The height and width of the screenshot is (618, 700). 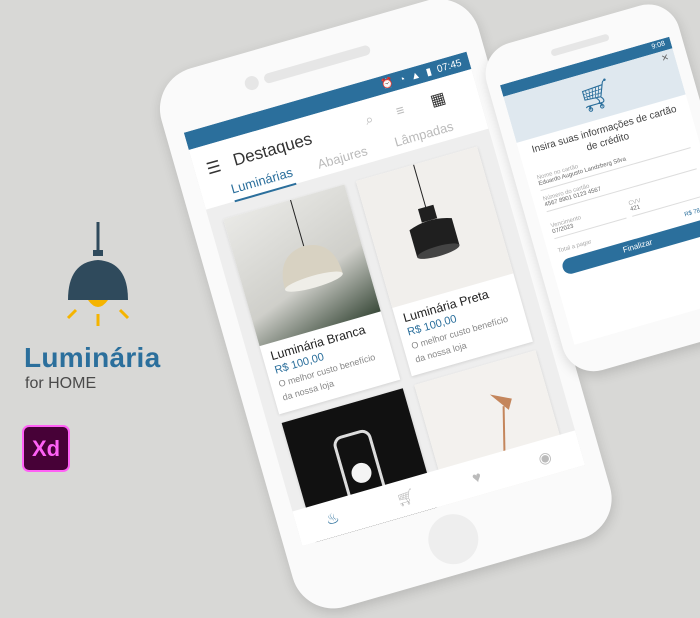 What do you see at coordinates (252, 83) in the screenshot?
I see `camera-icon` at bounding box center [252, 83].